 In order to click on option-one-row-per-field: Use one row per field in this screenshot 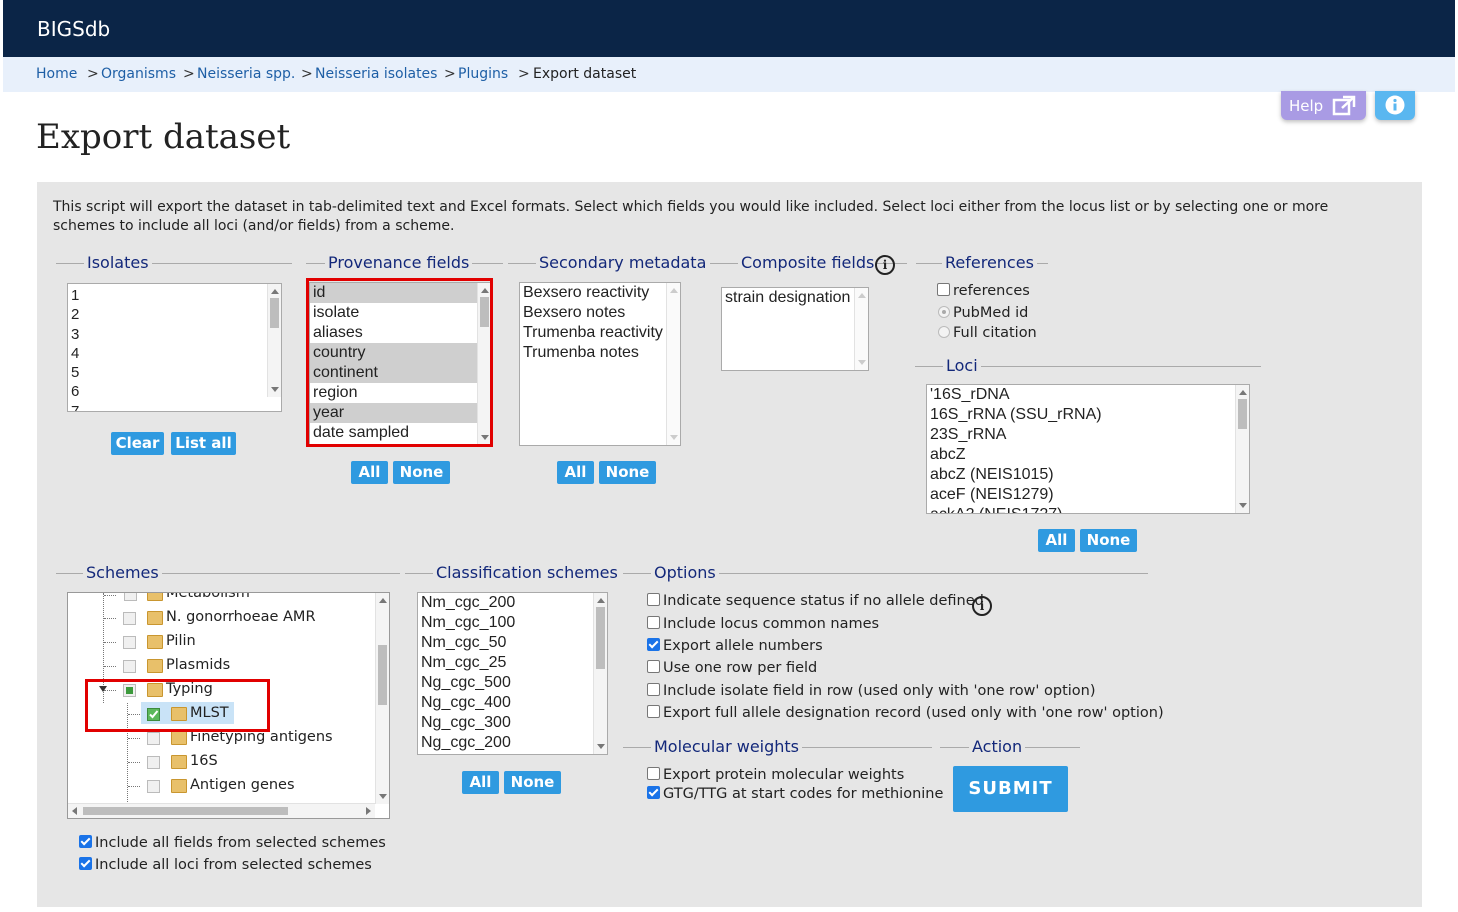, I will do `click(732, 668)`.